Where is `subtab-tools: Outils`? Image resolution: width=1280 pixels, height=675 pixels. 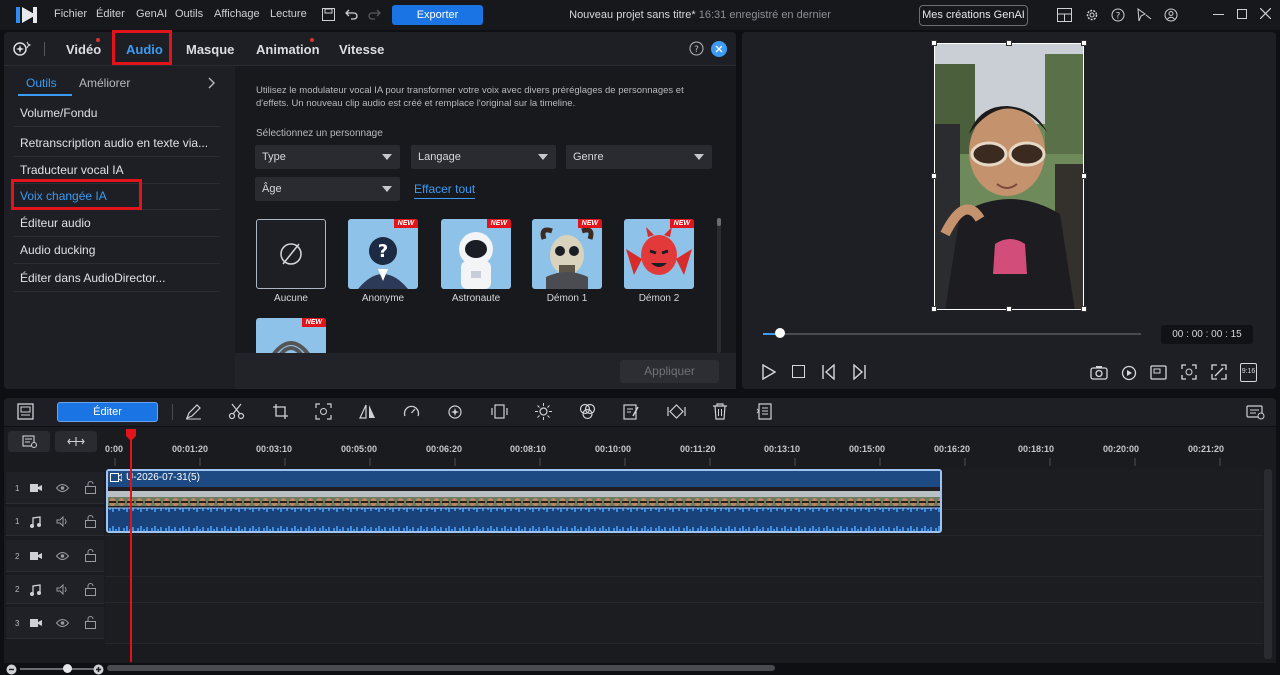 subtab-tools: Outils is located at coordinates (41, 83).